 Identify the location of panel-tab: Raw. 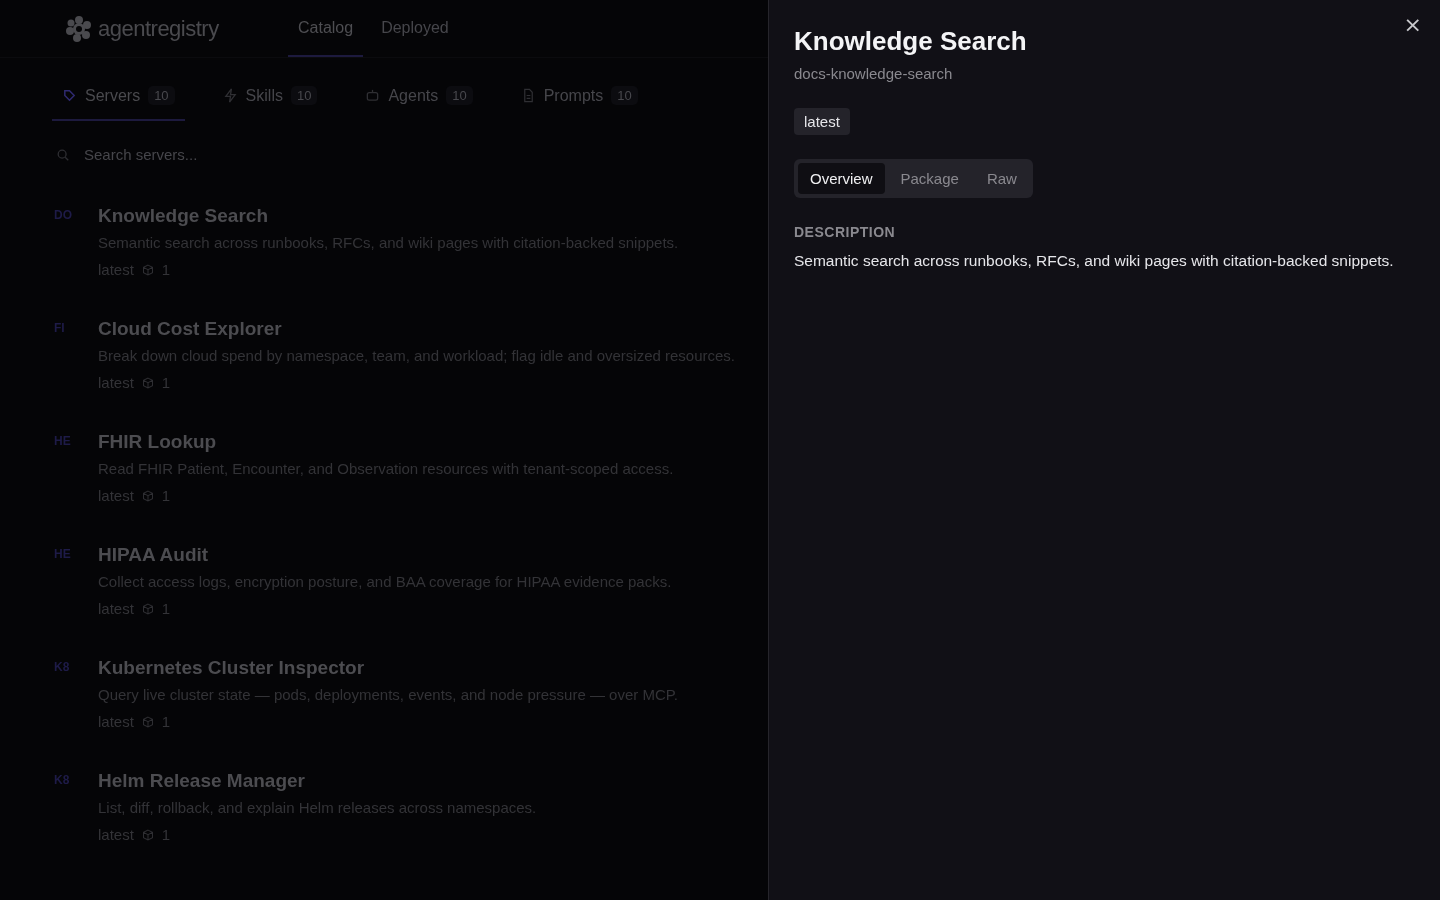
(1001, 178).